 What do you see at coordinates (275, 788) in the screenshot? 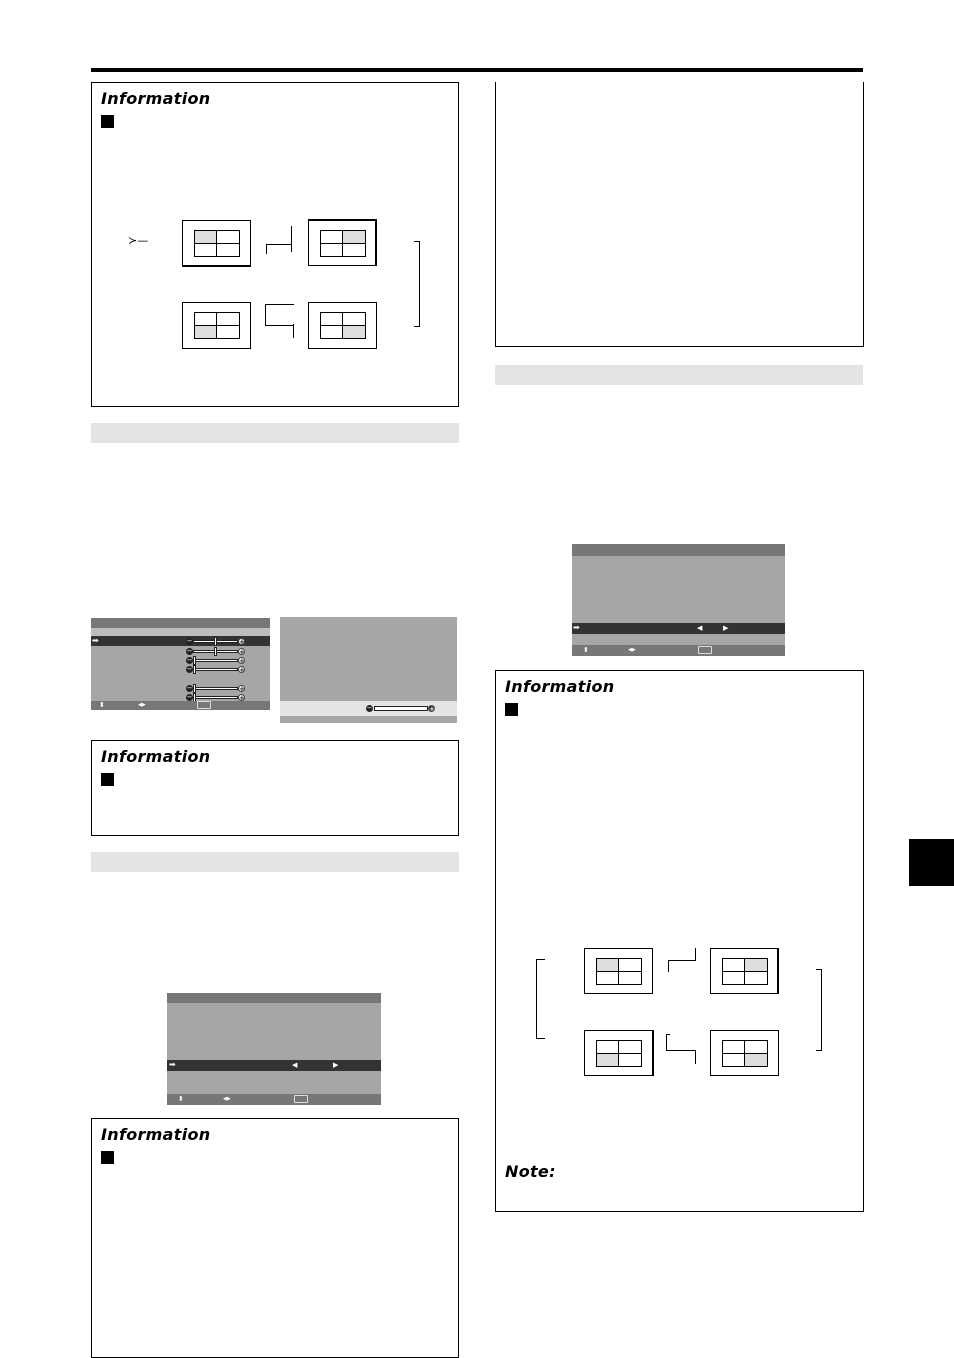
I see `information-box-mid-left: Information` at bounding box center [275, 788].